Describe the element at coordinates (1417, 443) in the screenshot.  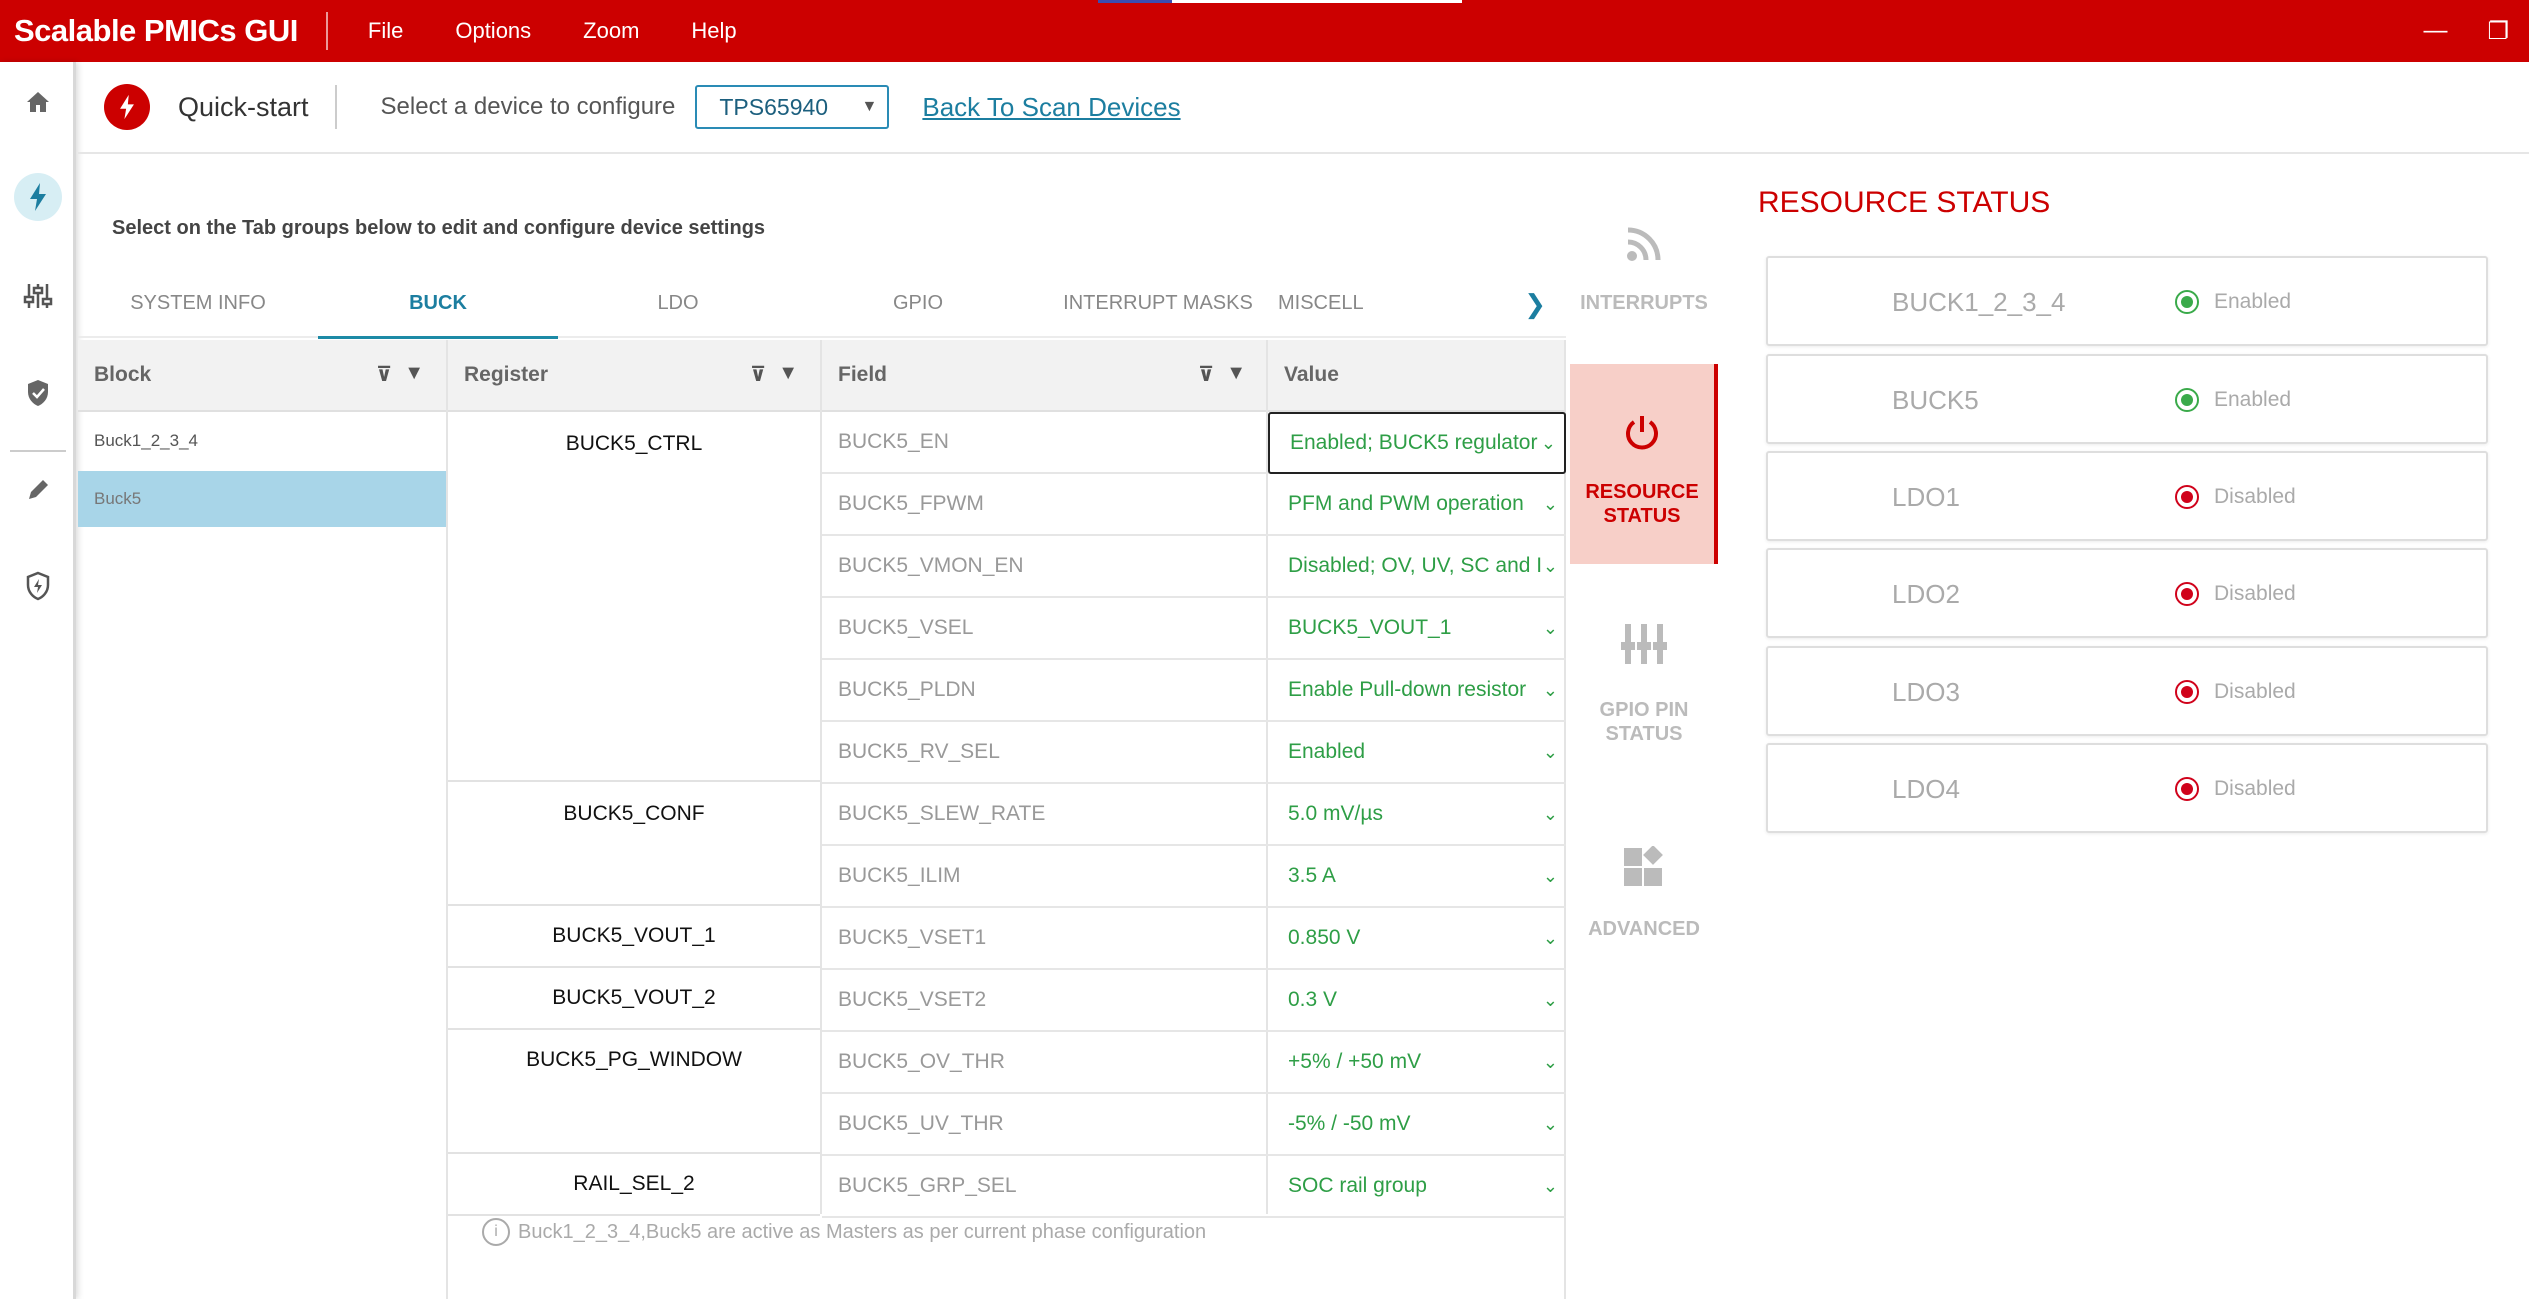
I see `value-dropdown: Enabled; BUCK5 regulator ⌄` at that location.